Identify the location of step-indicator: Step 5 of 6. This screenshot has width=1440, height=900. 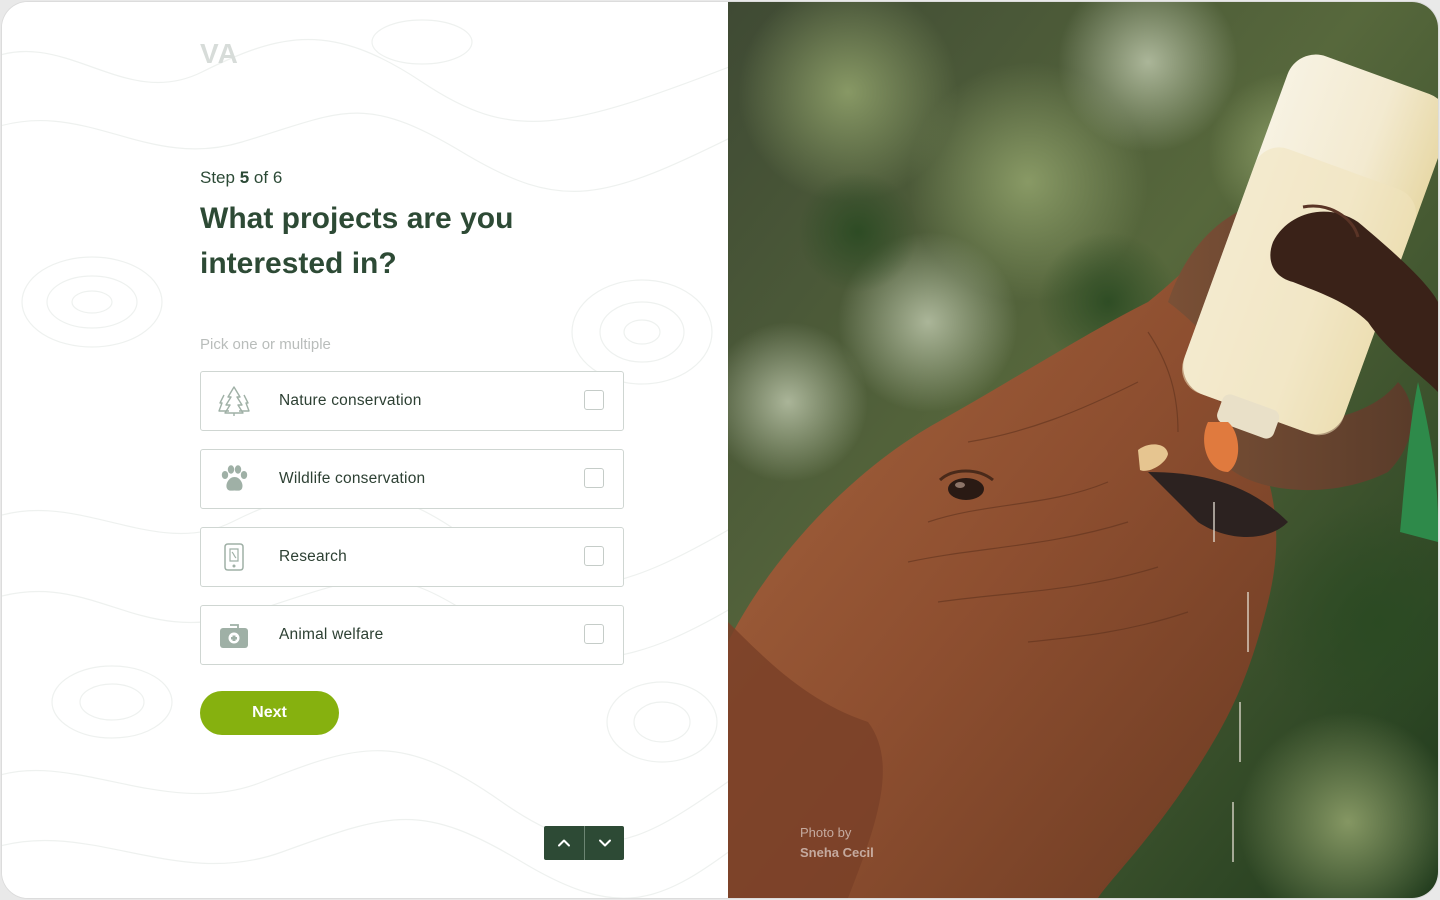
(241, 178).